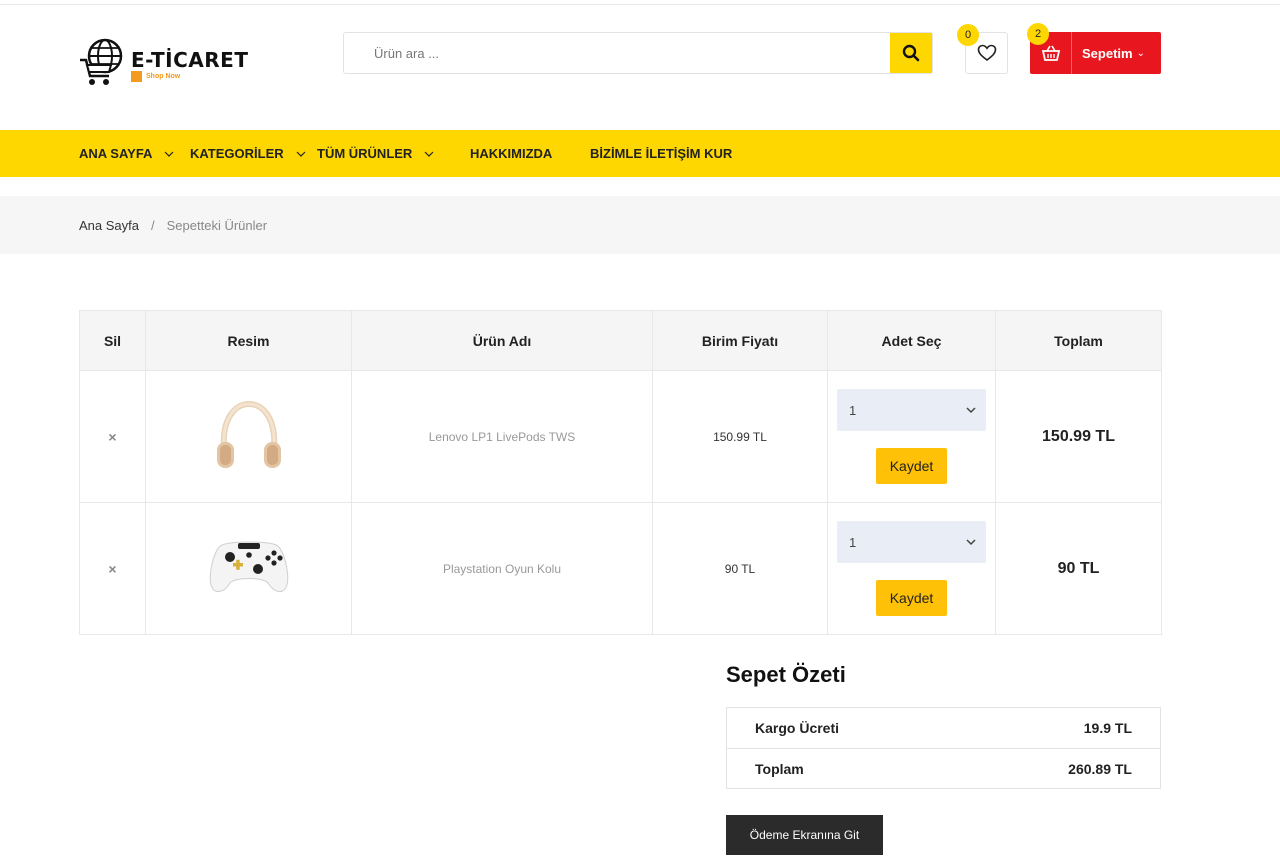  What do you see at coordinates (1078, 436) in the screenshot?
I see `row-total-cell: 150.99 TL` at bounding box center [1078, 436].